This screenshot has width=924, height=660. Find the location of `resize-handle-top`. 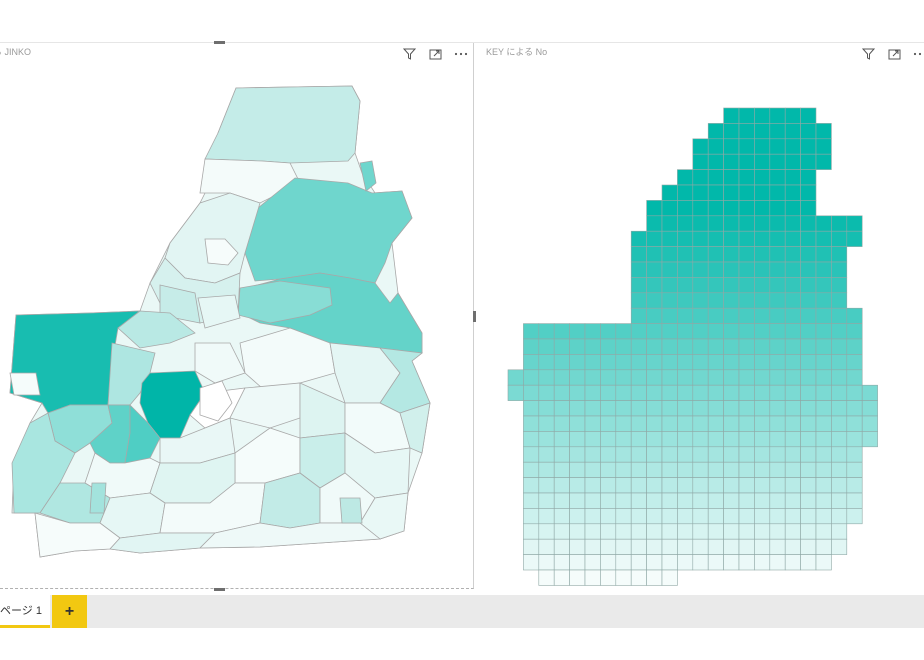

resize-handle-top is located at coordinates (219, 42).